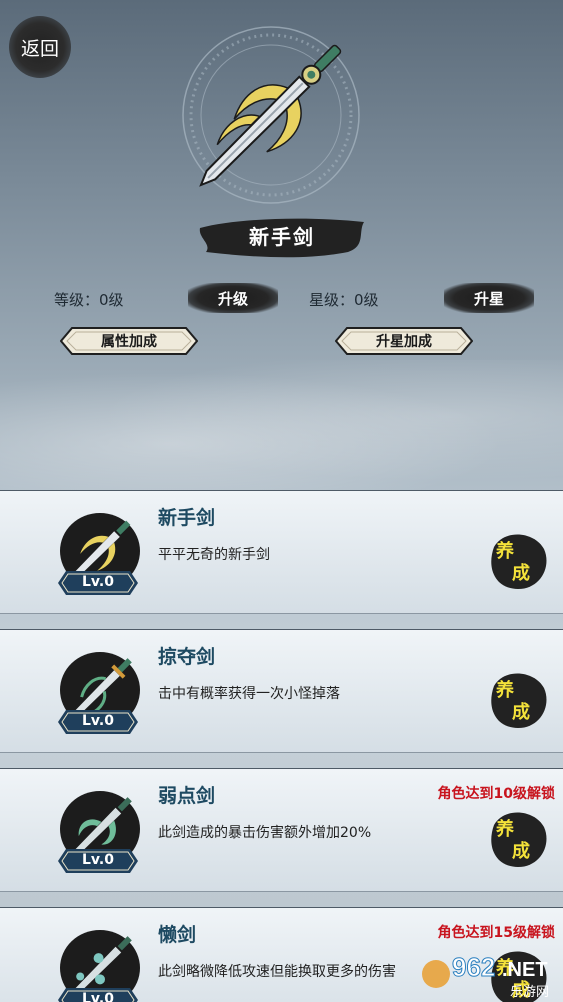 Image resolution: width=563 pixels, height=1002 pixels. I want to click on watermark-domain: .NET, so click(525, 970).